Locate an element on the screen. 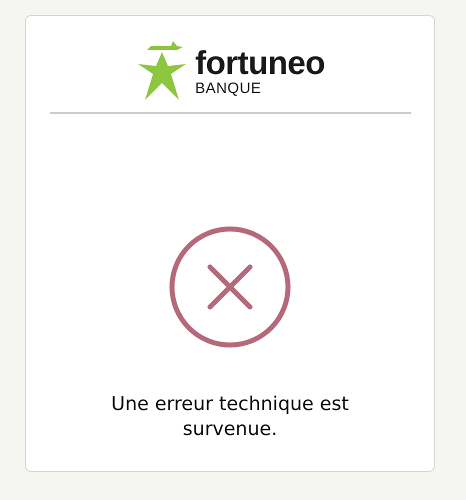 This screenshot has width=466, height=500. error-icon is located at coordinates (230, 287).